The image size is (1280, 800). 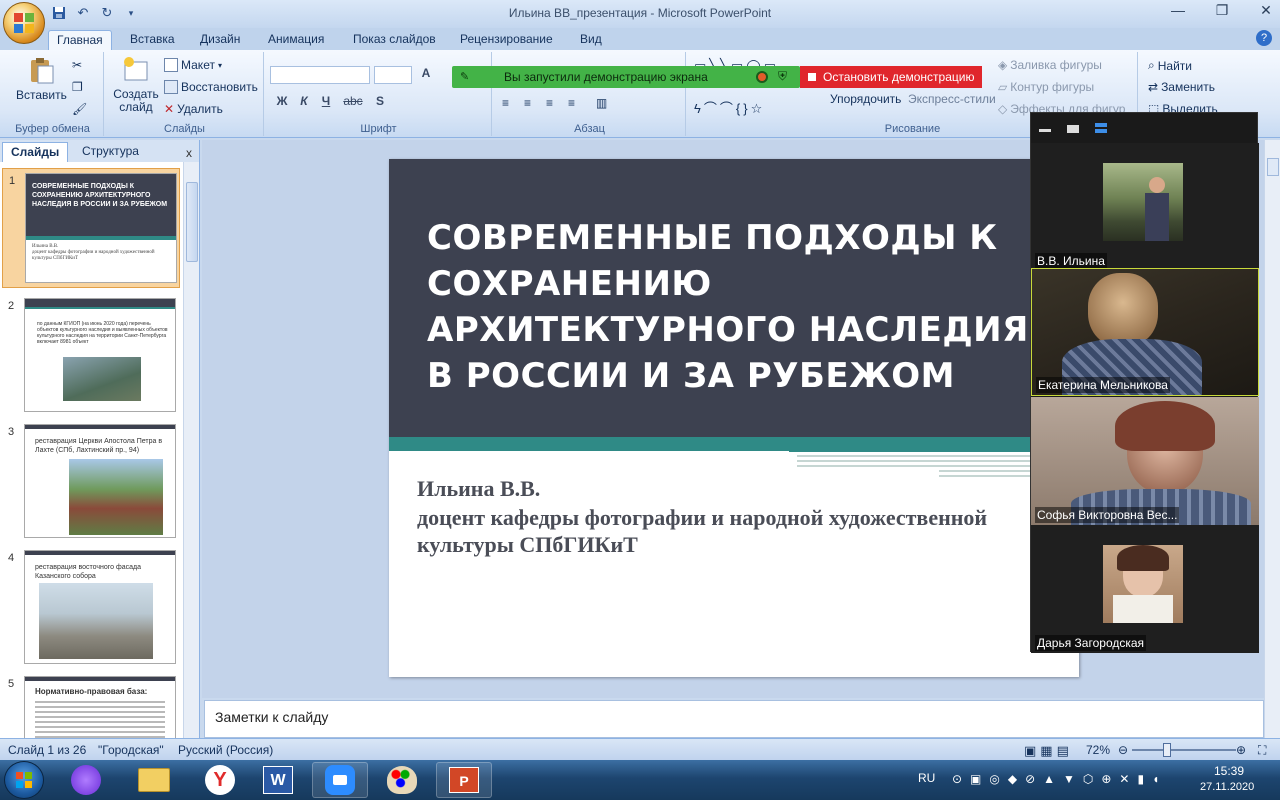 I want to click on thumbnails-scrollbar, so click(x=191, y=450).